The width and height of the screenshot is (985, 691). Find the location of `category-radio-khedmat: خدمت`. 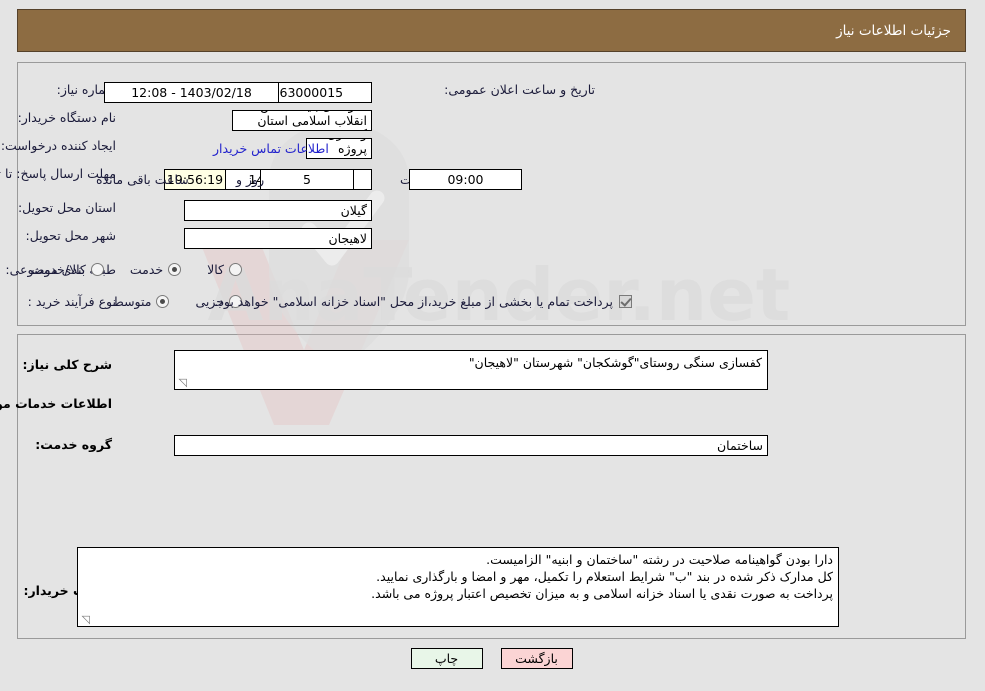

category-radio-khedmat: خدمت is located at coordinates (156, 269).